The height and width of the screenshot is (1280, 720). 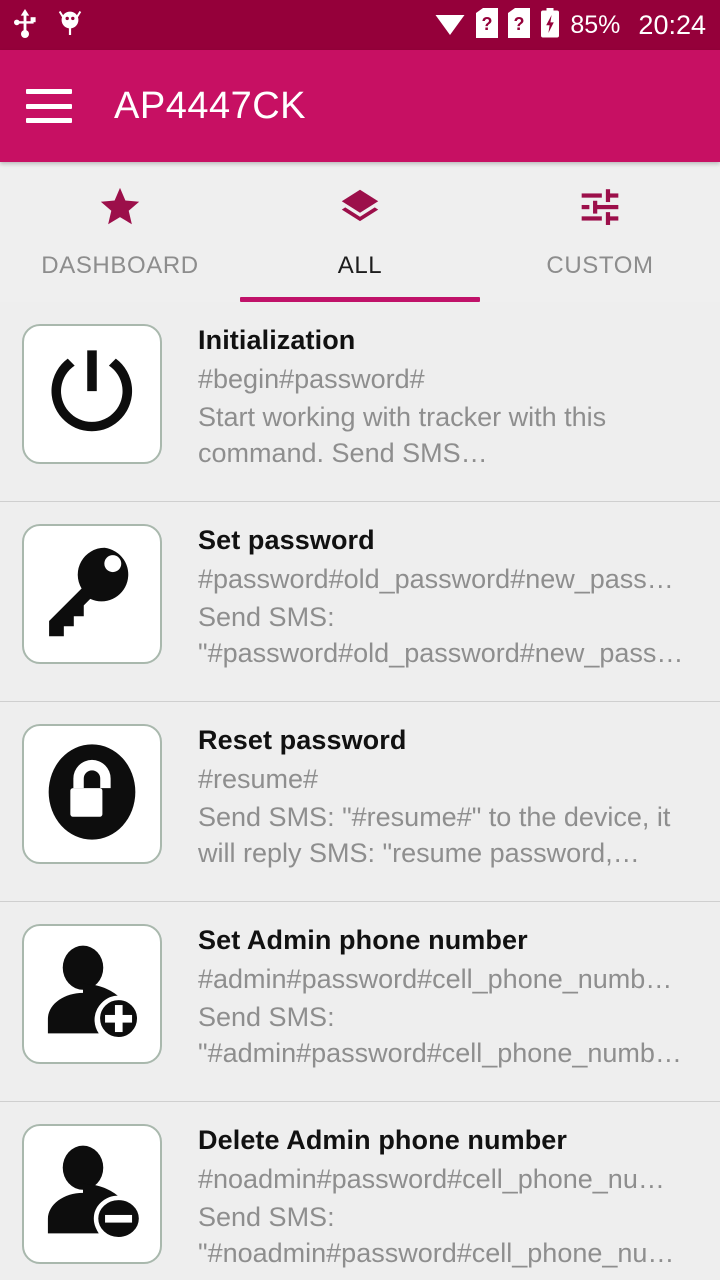 I want to click on layers-icon, so click(x=360, y=207).